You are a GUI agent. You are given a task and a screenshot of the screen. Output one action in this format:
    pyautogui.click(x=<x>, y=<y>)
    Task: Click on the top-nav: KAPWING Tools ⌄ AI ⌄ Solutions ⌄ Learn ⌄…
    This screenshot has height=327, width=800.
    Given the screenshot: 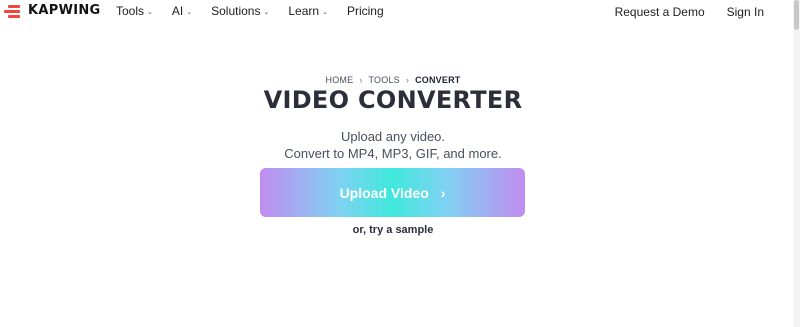 What is the action you would take?
    pyautogui.click(x=400, y=13)
    